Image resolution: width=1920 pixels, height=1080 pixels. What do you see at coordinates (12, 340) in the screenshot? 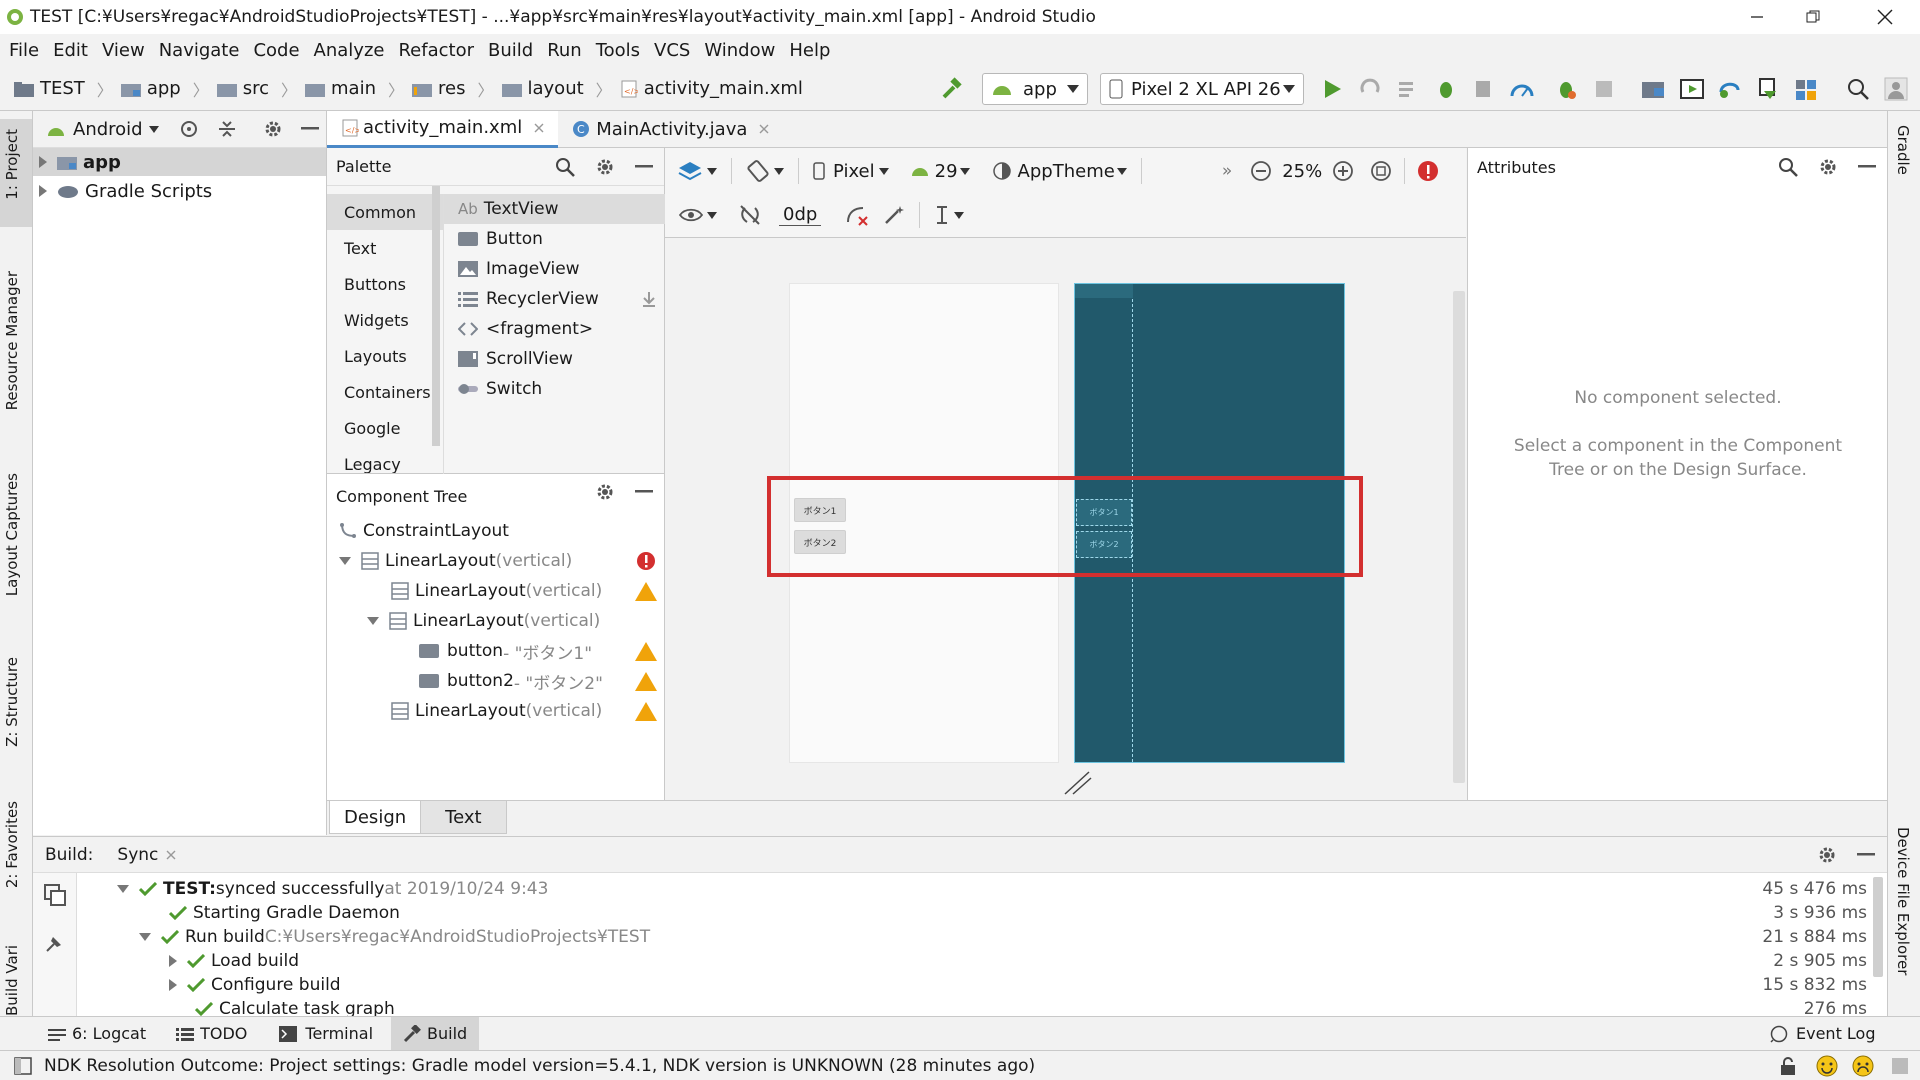
I see `tool-tab-resource-manager: Resource Manager` at bounding box center [12, 340].